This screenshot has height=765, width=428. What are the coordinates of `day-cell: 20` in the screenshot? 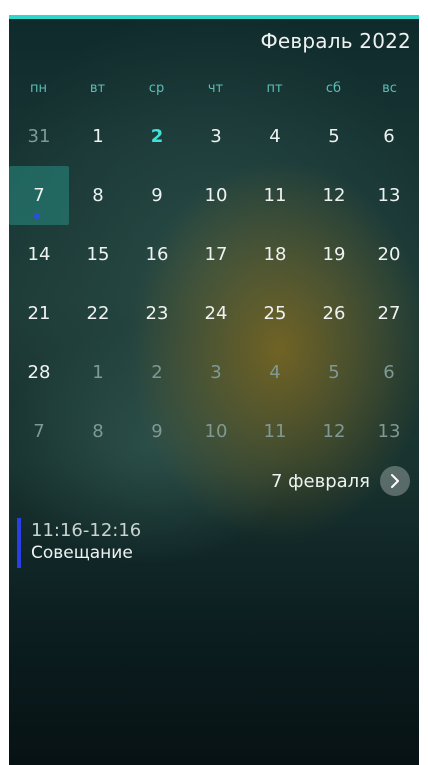 It's located at (389, 254).